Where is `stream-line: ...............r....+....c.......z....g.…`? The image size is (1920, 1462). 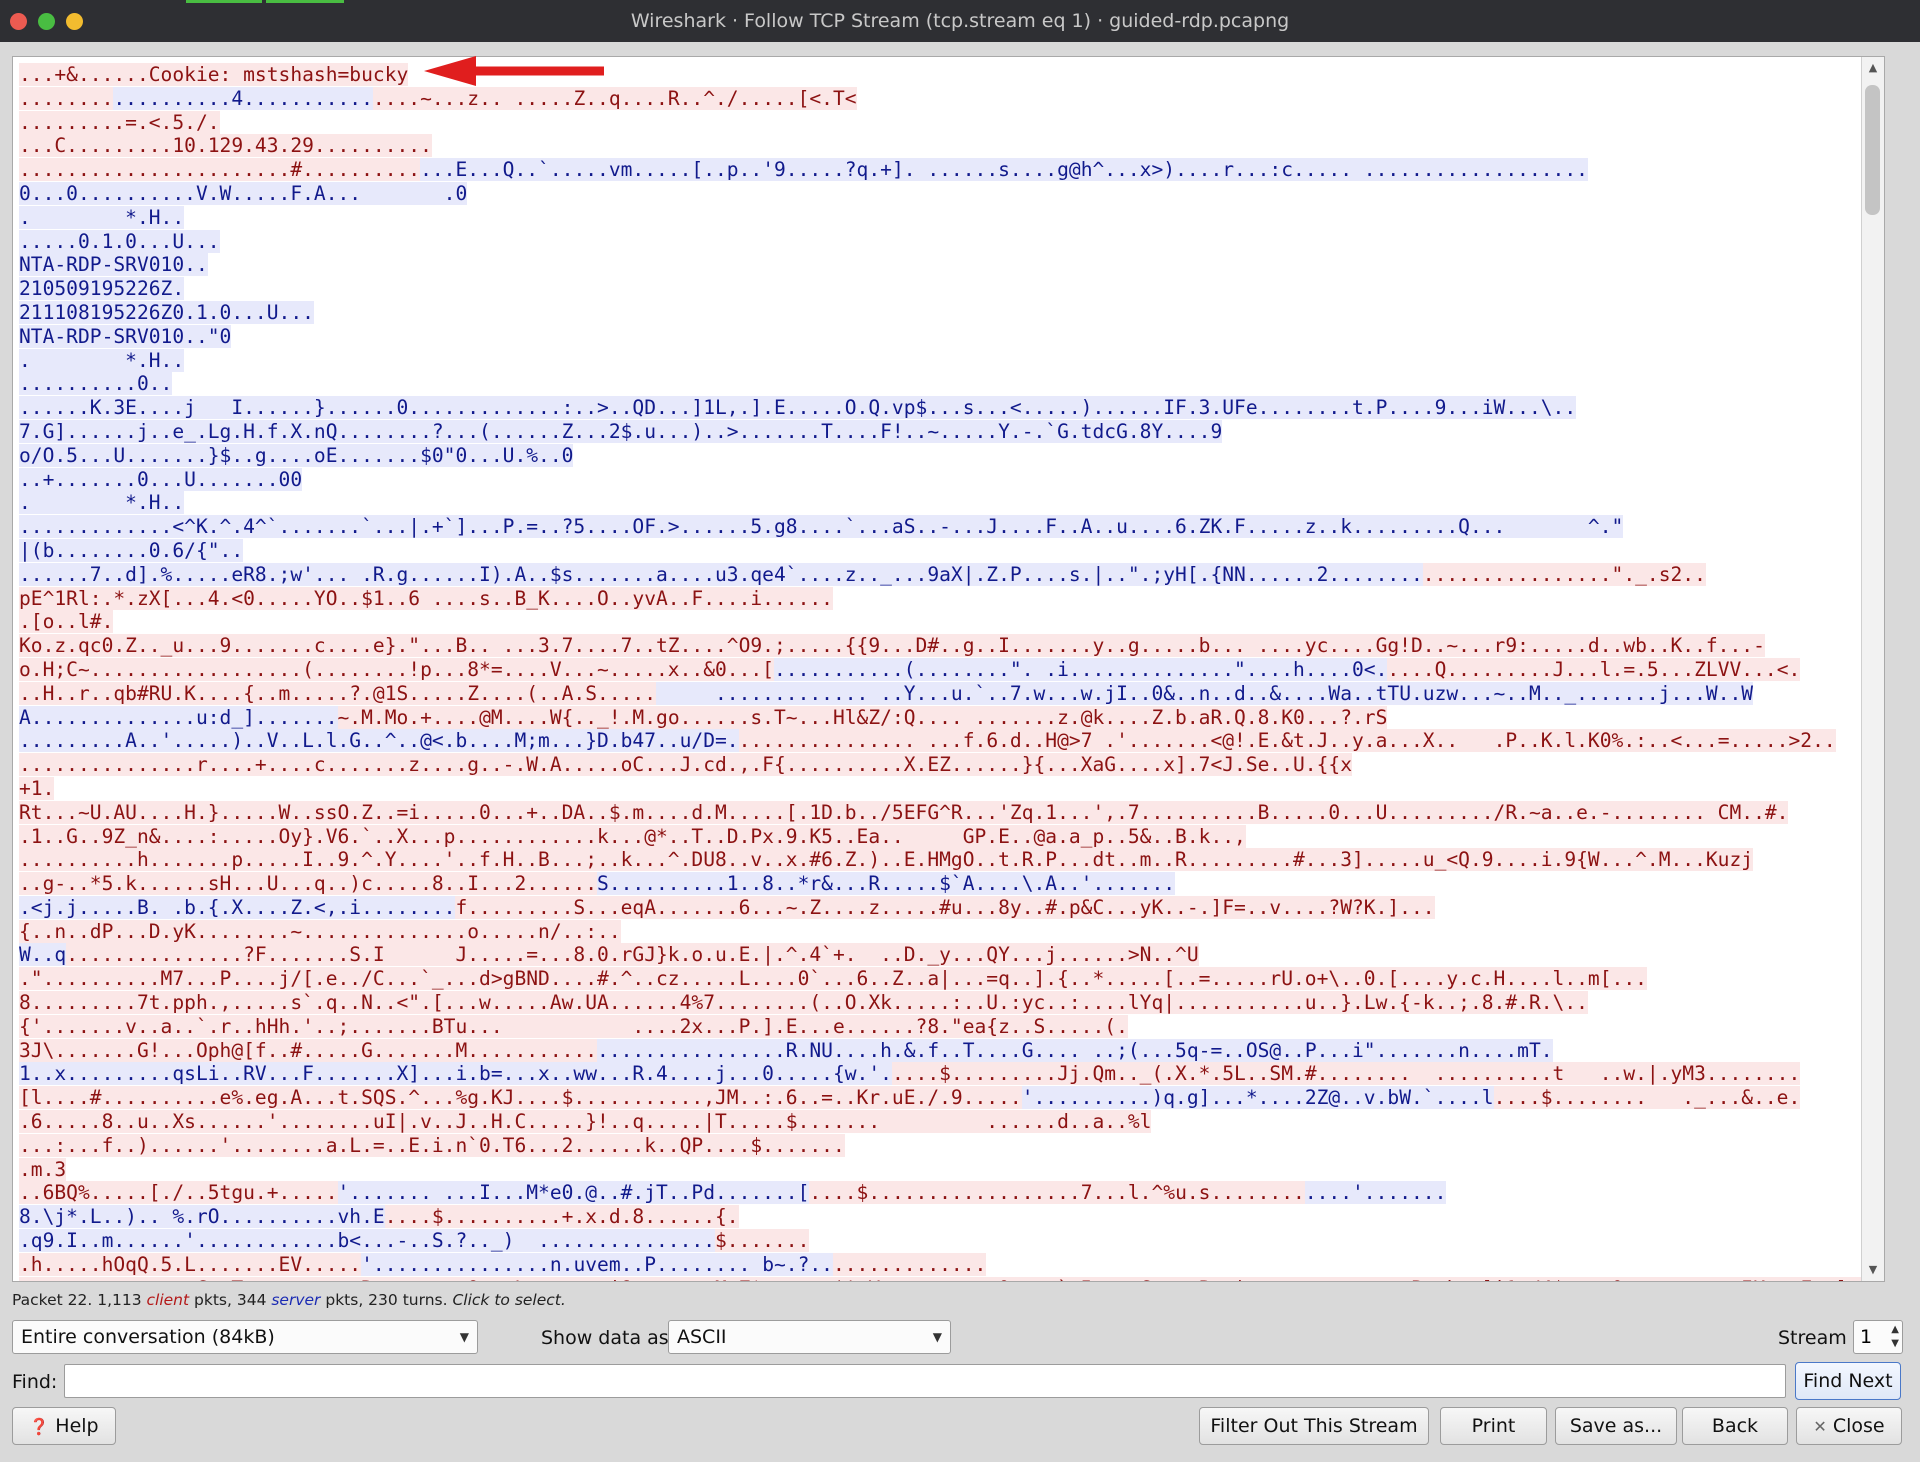
stream-line: ...............r....+....c.......z....g.… is located at coordinates (944, 765).